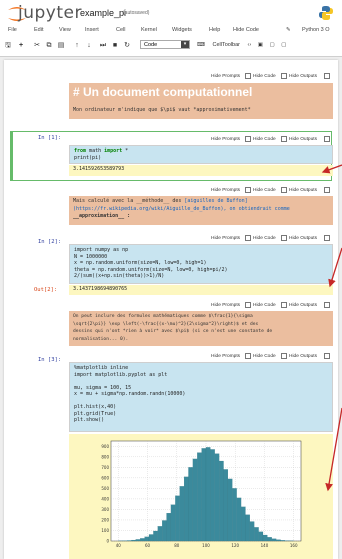 This screenshot has height=559, width=342. What do you see at coordinates (326, 13) in the screenshot?
I see `python-logo-icon` at bounding box center [326, 13].